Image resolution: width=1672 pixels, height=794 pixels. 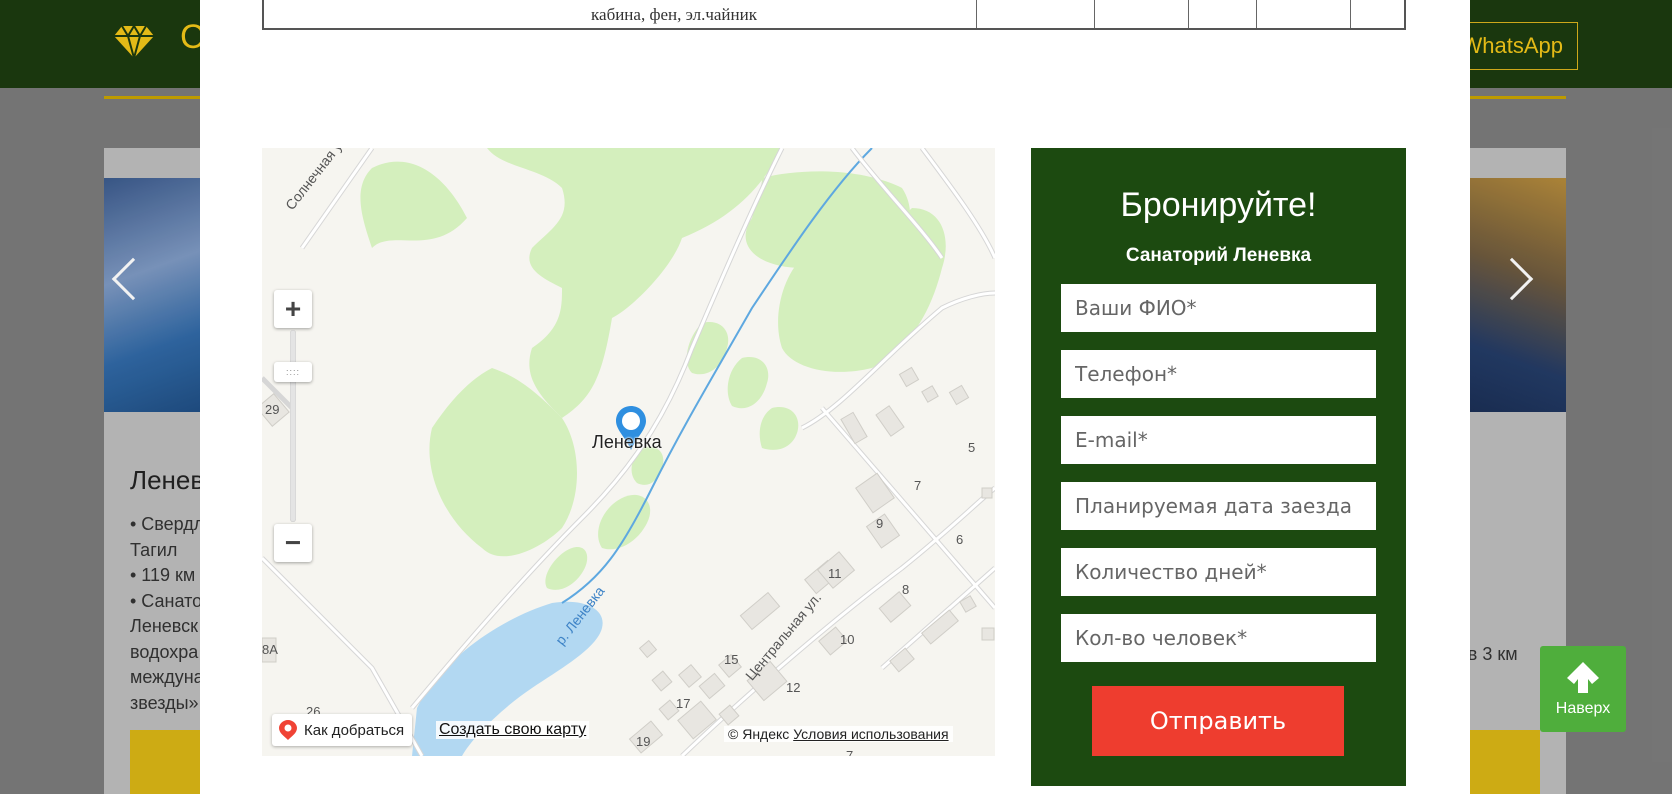 I want to click on map-pin-icon, so click(x=288, y=730).